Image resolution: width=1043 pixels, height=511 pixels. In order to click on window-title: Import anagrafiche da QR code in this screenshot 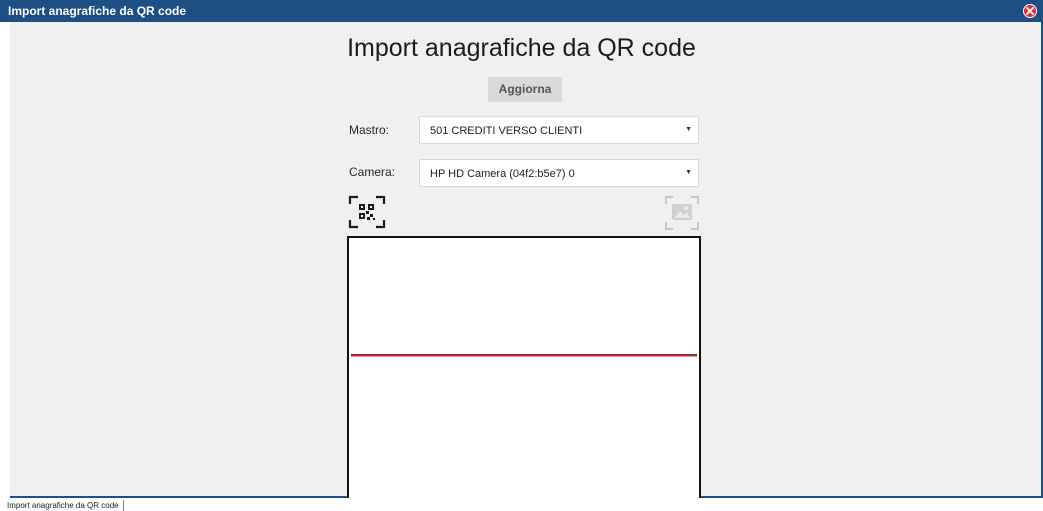, I will do `click(97, 11)`.